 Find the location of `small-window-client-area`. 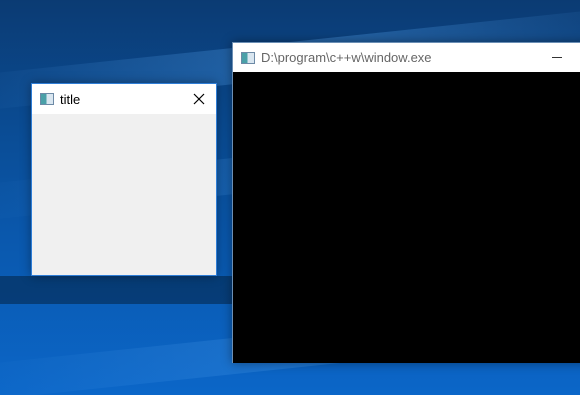

small-window-client-area is located at coordinates (124, 194).